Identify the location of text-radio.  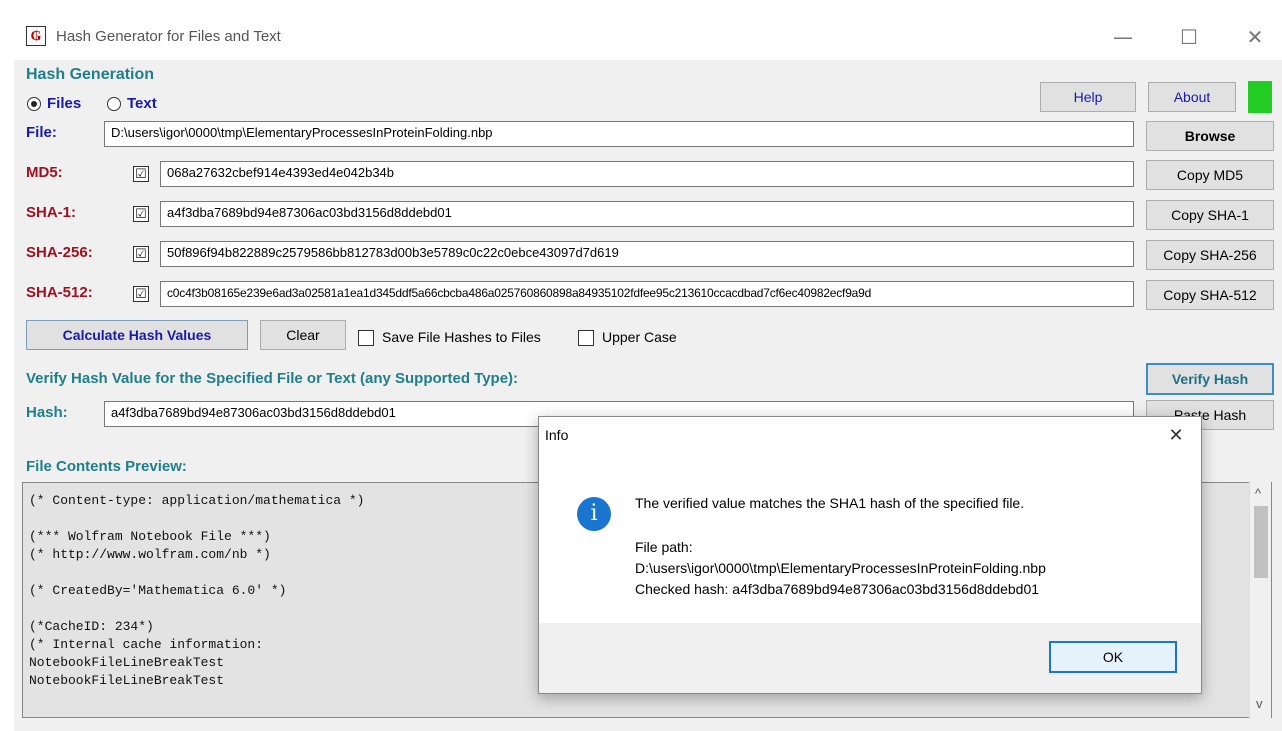
(114, 104).